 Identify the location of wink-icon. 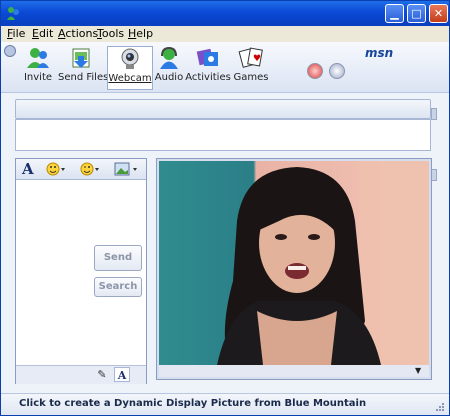
(91, 169).